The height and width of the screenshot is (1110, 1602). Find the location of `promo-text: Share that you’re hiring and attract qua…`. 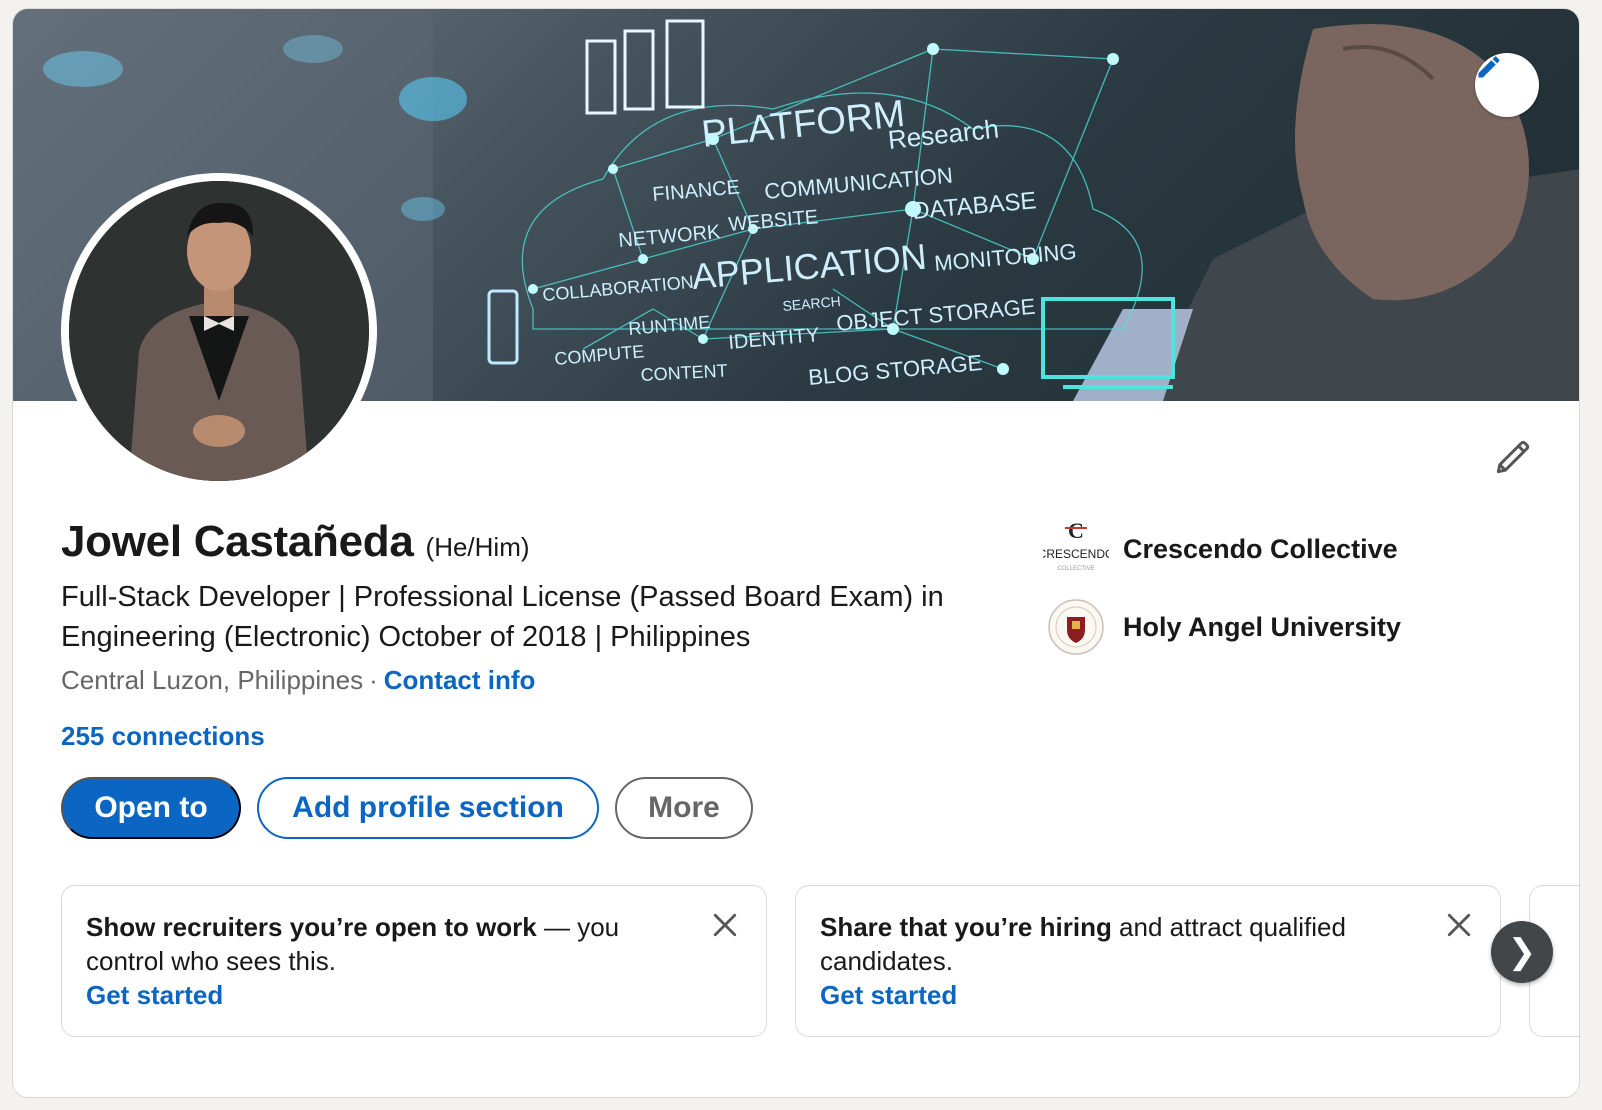

promo-text: Share that you’re hiring and attract qua… is located at coordinates (1083, 944).